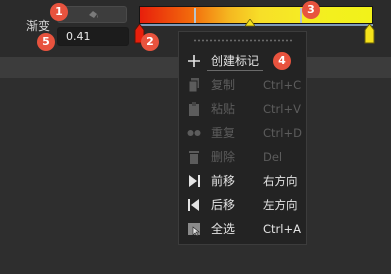  I want to click on color-stop-right, so click(369, 34).